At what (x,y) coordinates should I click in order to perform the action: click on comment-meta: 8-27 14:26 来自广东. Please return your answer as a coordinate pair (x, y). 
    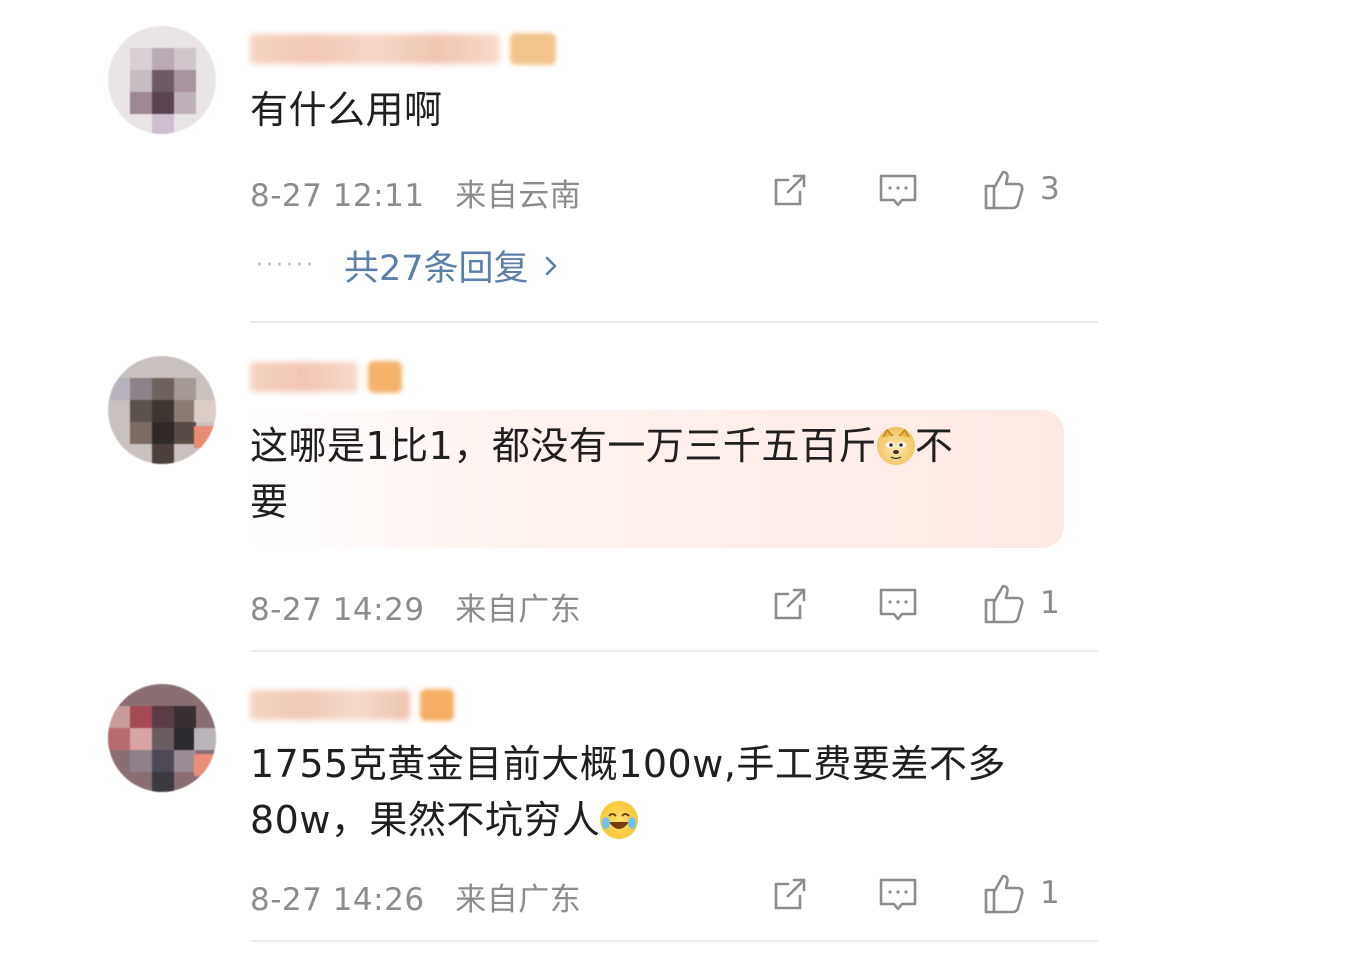
    Looking at the image, I should click on (415, 896).